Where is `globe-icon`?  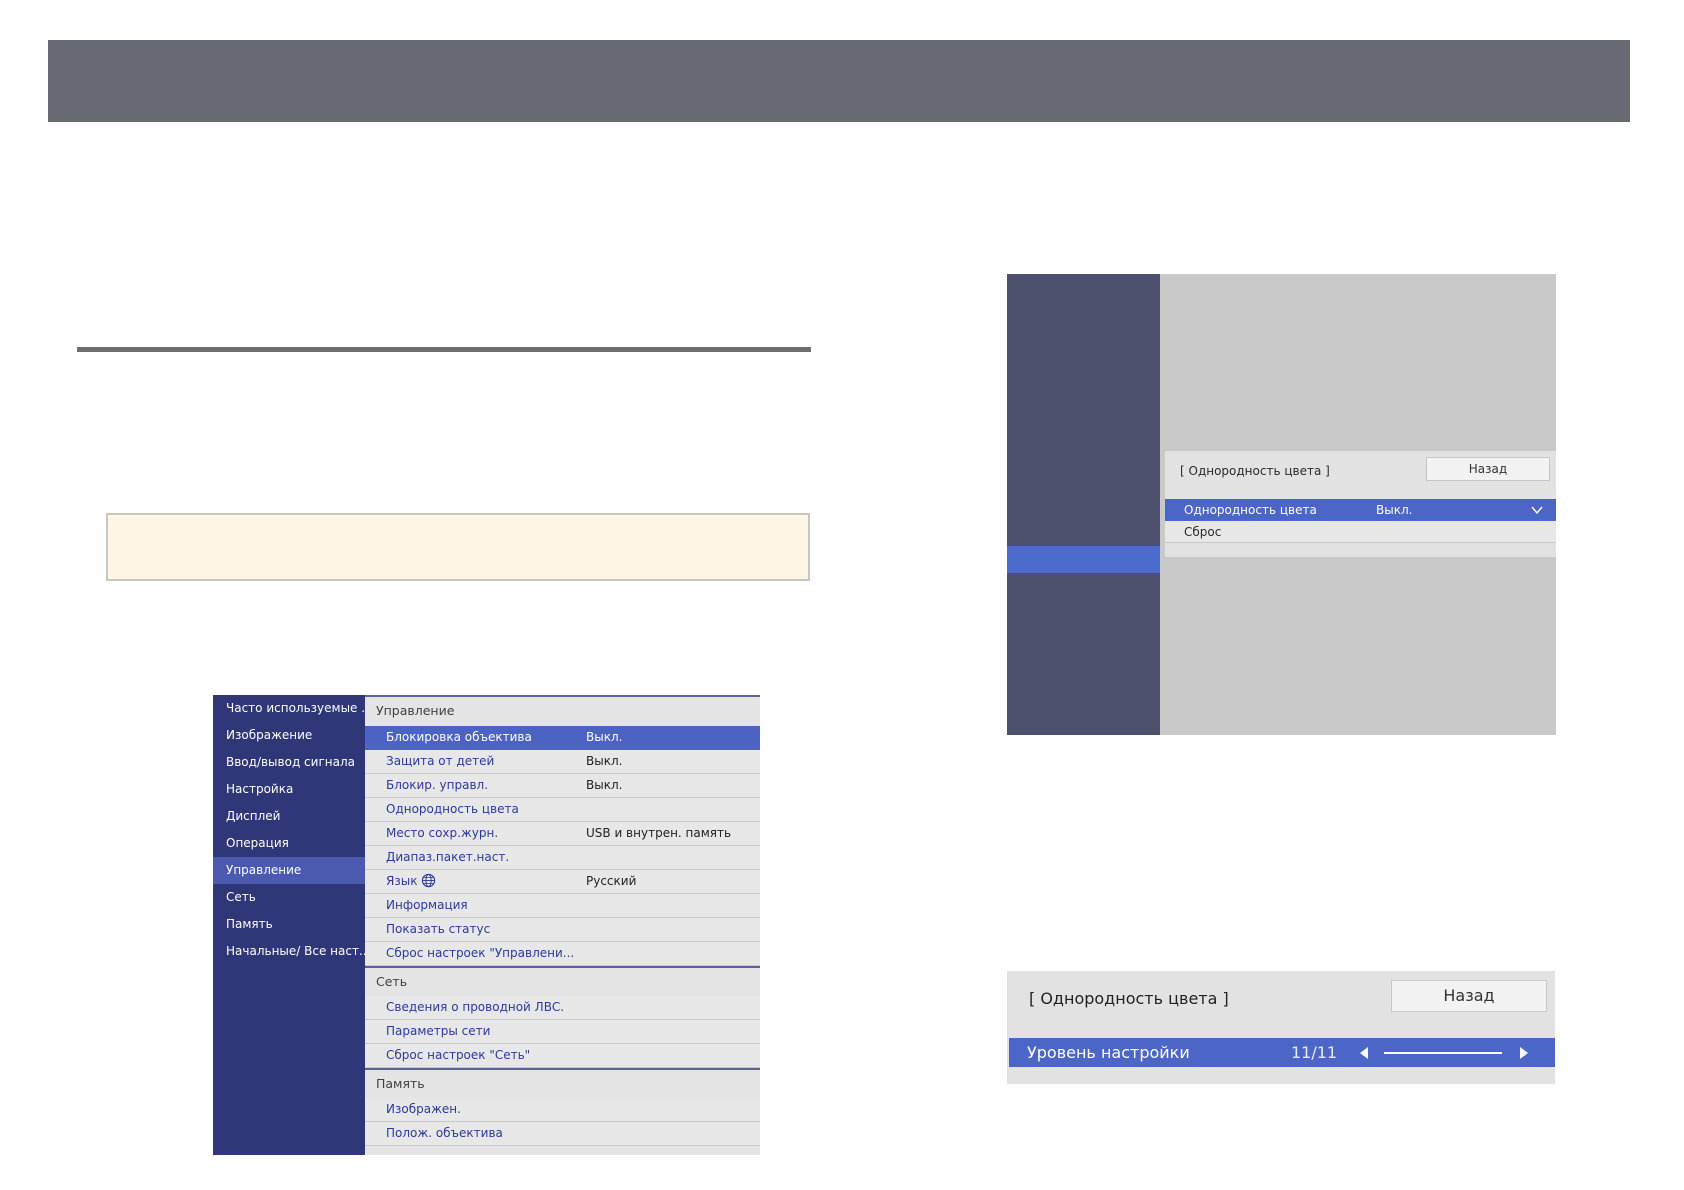 globe-icon is located at coordinates (429, 880).